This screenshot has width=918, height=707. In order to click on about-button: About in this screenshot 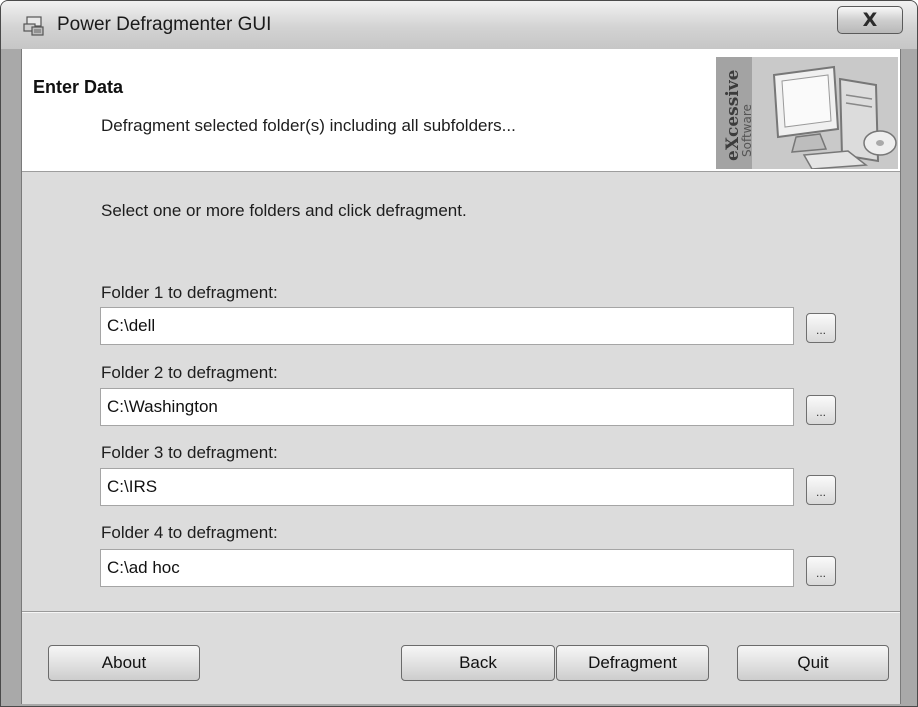, I will do `click(124, 663)`.